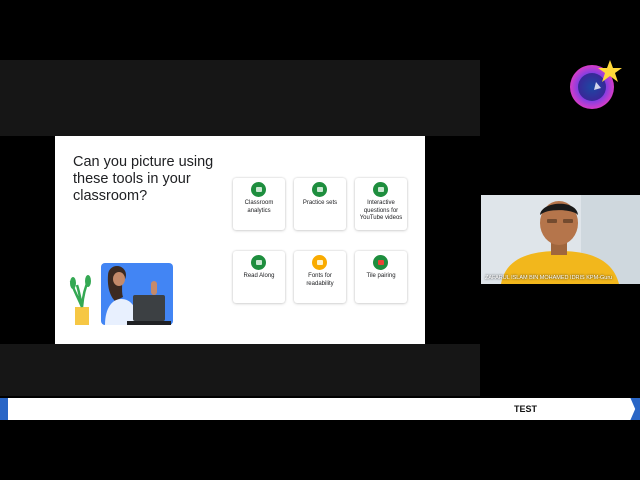  I want to click on webcam-feed: ZAFARUL ISLAM BIN MOHAMED IDRIS KPM-Guru, so click(560, 239).